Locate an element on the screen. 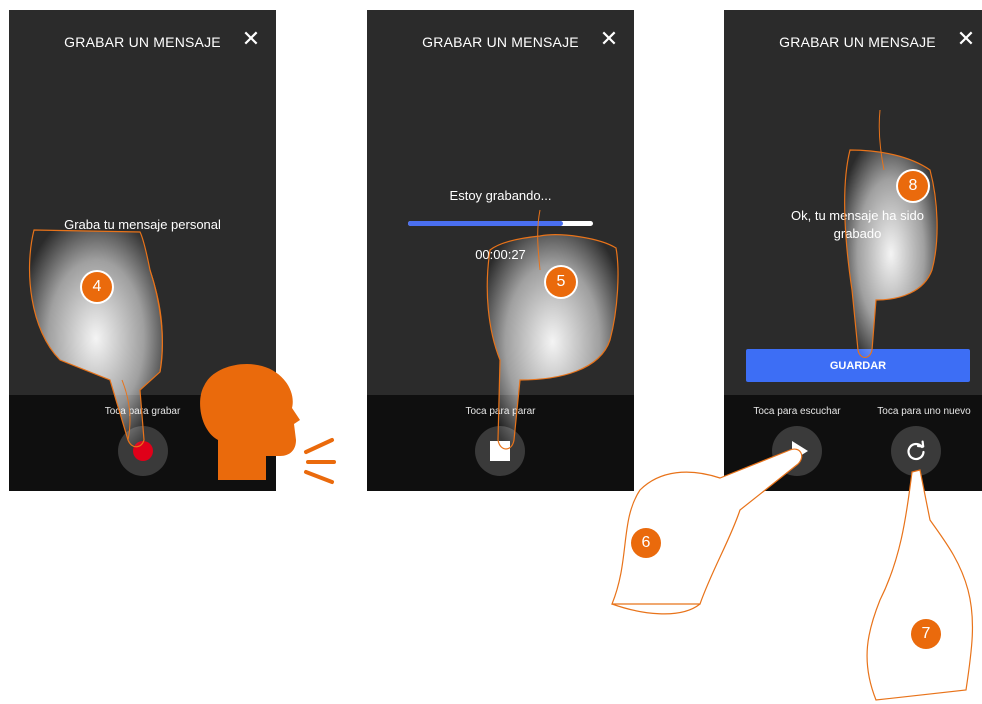 The image size is (982, 704). new-hint: Toca para uno nuevo is located at coordinates (924, 411).